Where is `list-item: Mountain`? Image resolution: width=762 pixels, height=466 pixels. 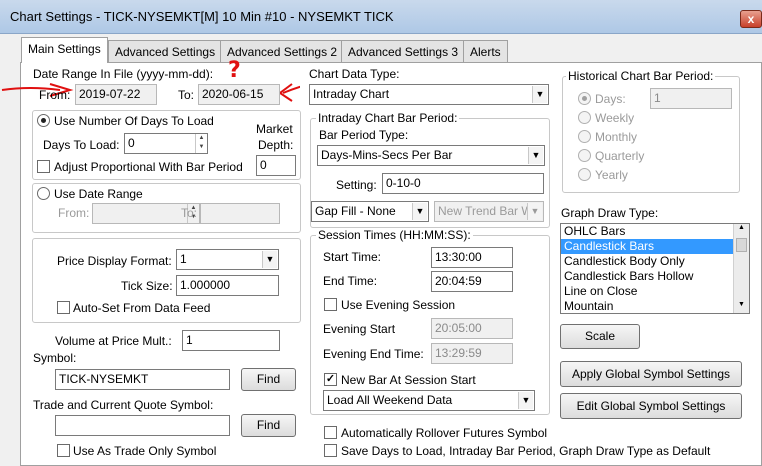 list-item: Mountain is located at coordinates (655, 306).